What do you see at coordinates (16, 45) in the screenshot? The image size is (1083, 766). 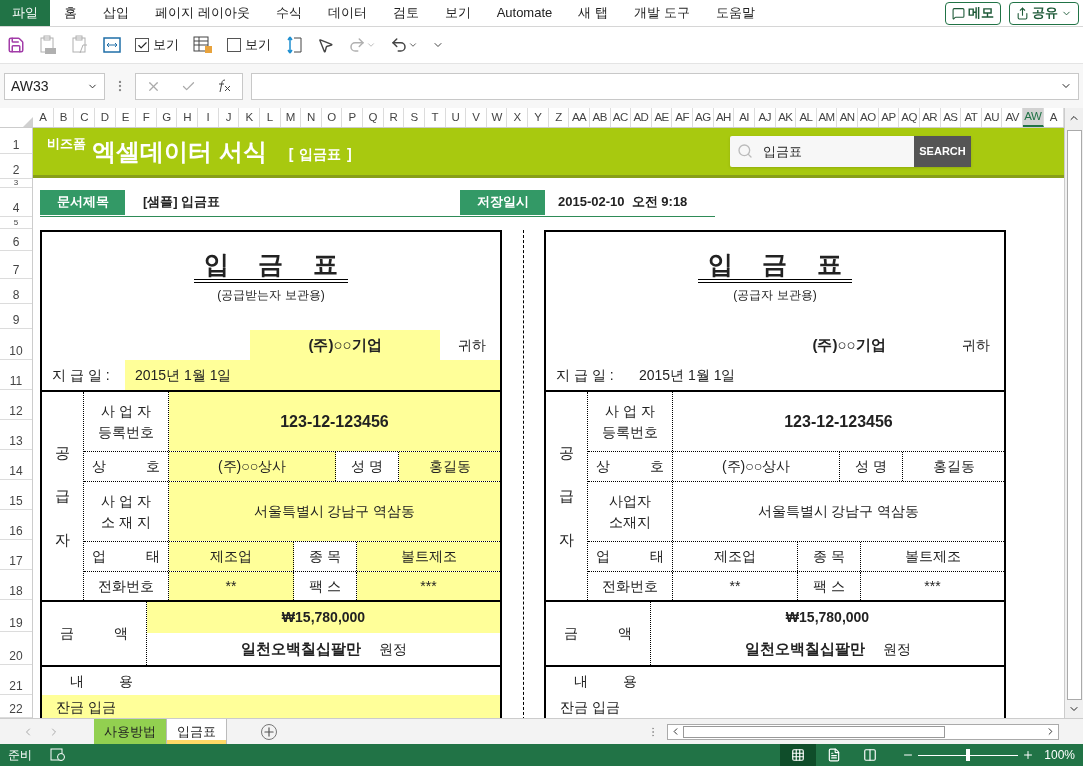 I see `save-icon` at bounding box center [16, 45].